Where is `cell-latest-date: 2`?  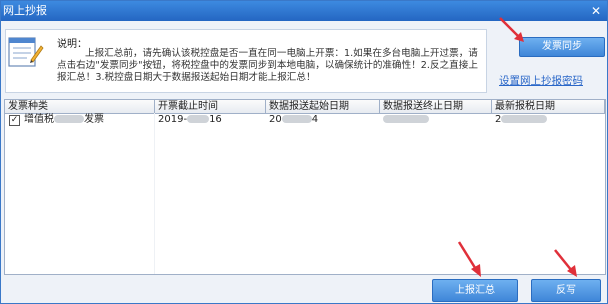
cell-latest-date: 2 is located at coordinates (548, 120).